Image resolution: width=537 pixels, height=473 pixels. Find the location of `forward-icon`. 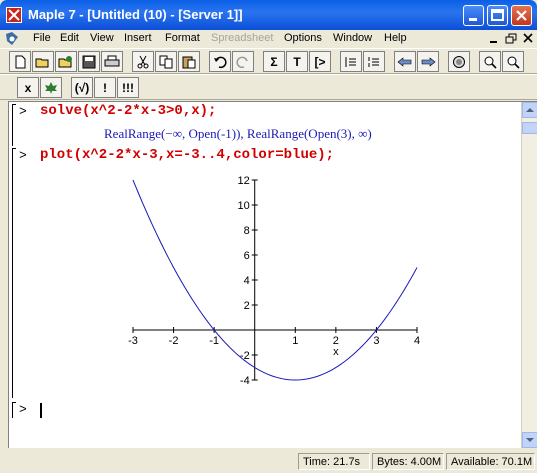

forward-icon is located at coordinates (428, 61).